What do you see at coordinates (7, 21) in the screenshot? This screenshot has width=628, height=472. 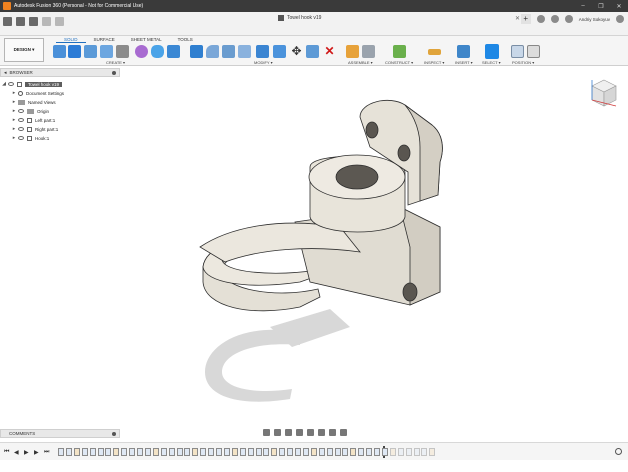 I see `grid-menu-icon` at bounding box center [7, 21].